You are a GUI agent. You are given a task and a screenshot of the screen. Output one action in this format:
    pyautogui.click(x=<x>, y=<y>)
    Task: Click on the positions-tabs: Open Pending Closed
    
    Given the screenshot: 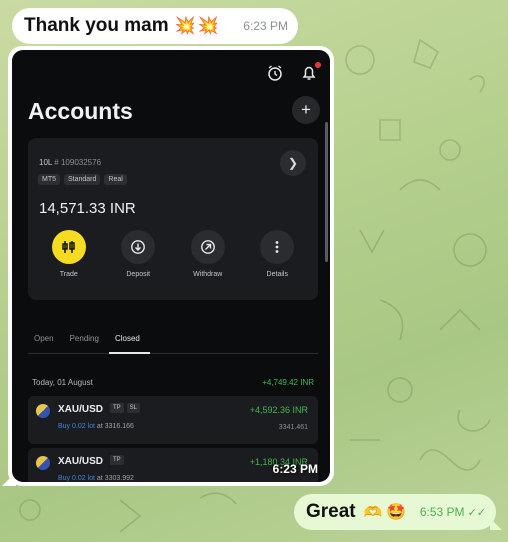 What is the action you would take?
    pyautogui.click(x=173, y=343)
    